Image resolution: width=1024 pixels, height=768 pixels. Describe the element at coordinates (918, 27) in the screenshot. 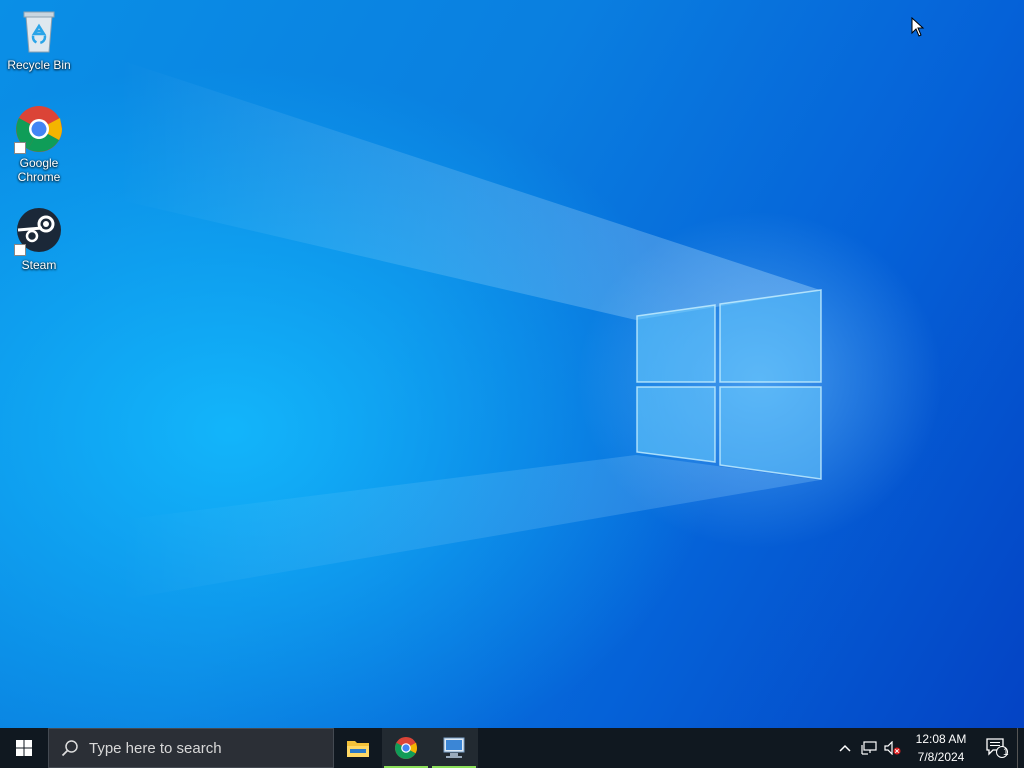

I see `mouse-cursor-icon` at that location.